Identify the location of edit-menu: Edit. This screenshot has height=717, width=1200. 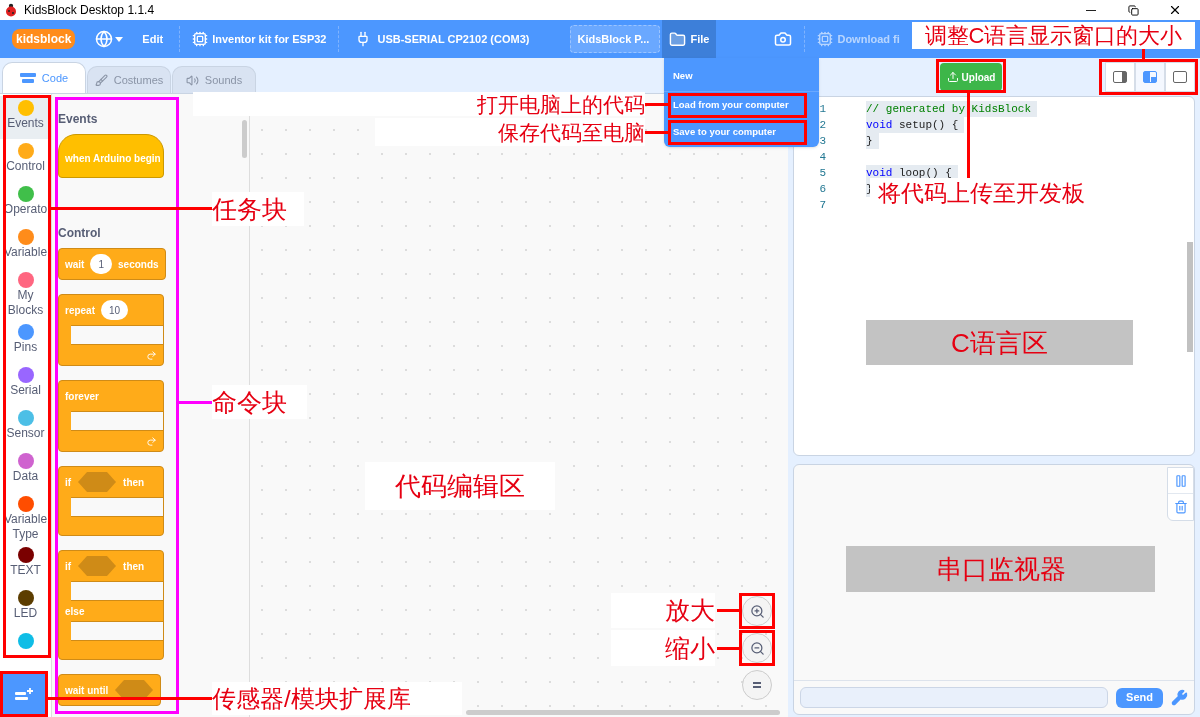
(153, 39).